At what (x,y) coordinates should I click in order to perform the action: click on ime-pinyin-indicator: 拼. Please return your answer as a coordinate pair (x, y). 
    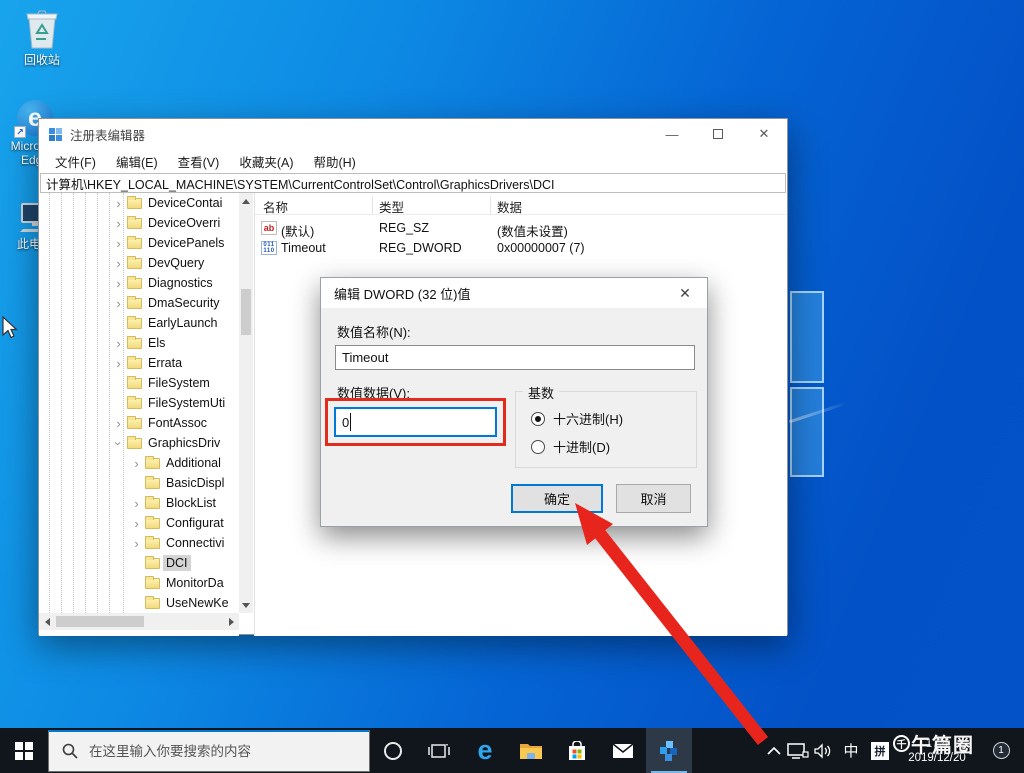
    Looking at the image, I should click on (880, 750).